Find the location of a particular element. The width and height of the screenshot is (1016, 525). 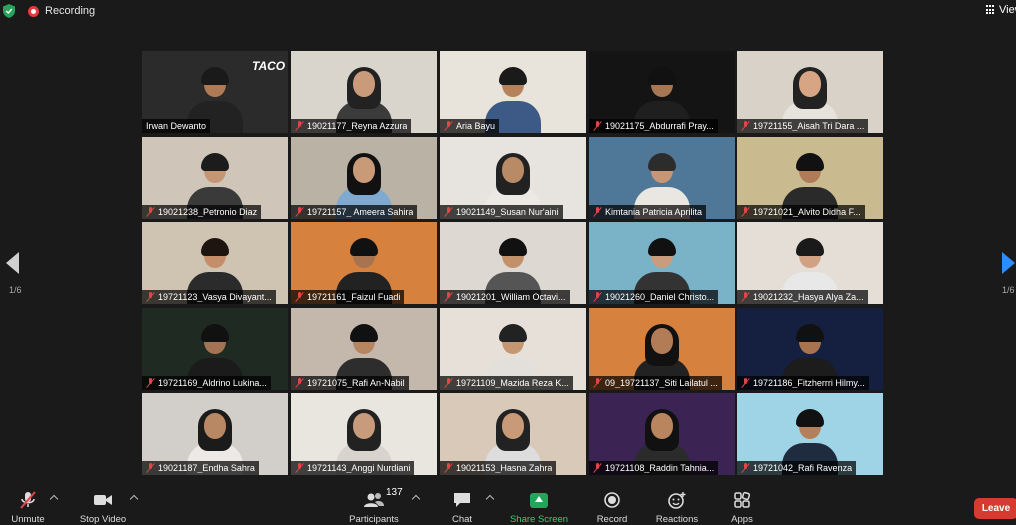

chat-button: Chat is located at coordinates (462, 505).